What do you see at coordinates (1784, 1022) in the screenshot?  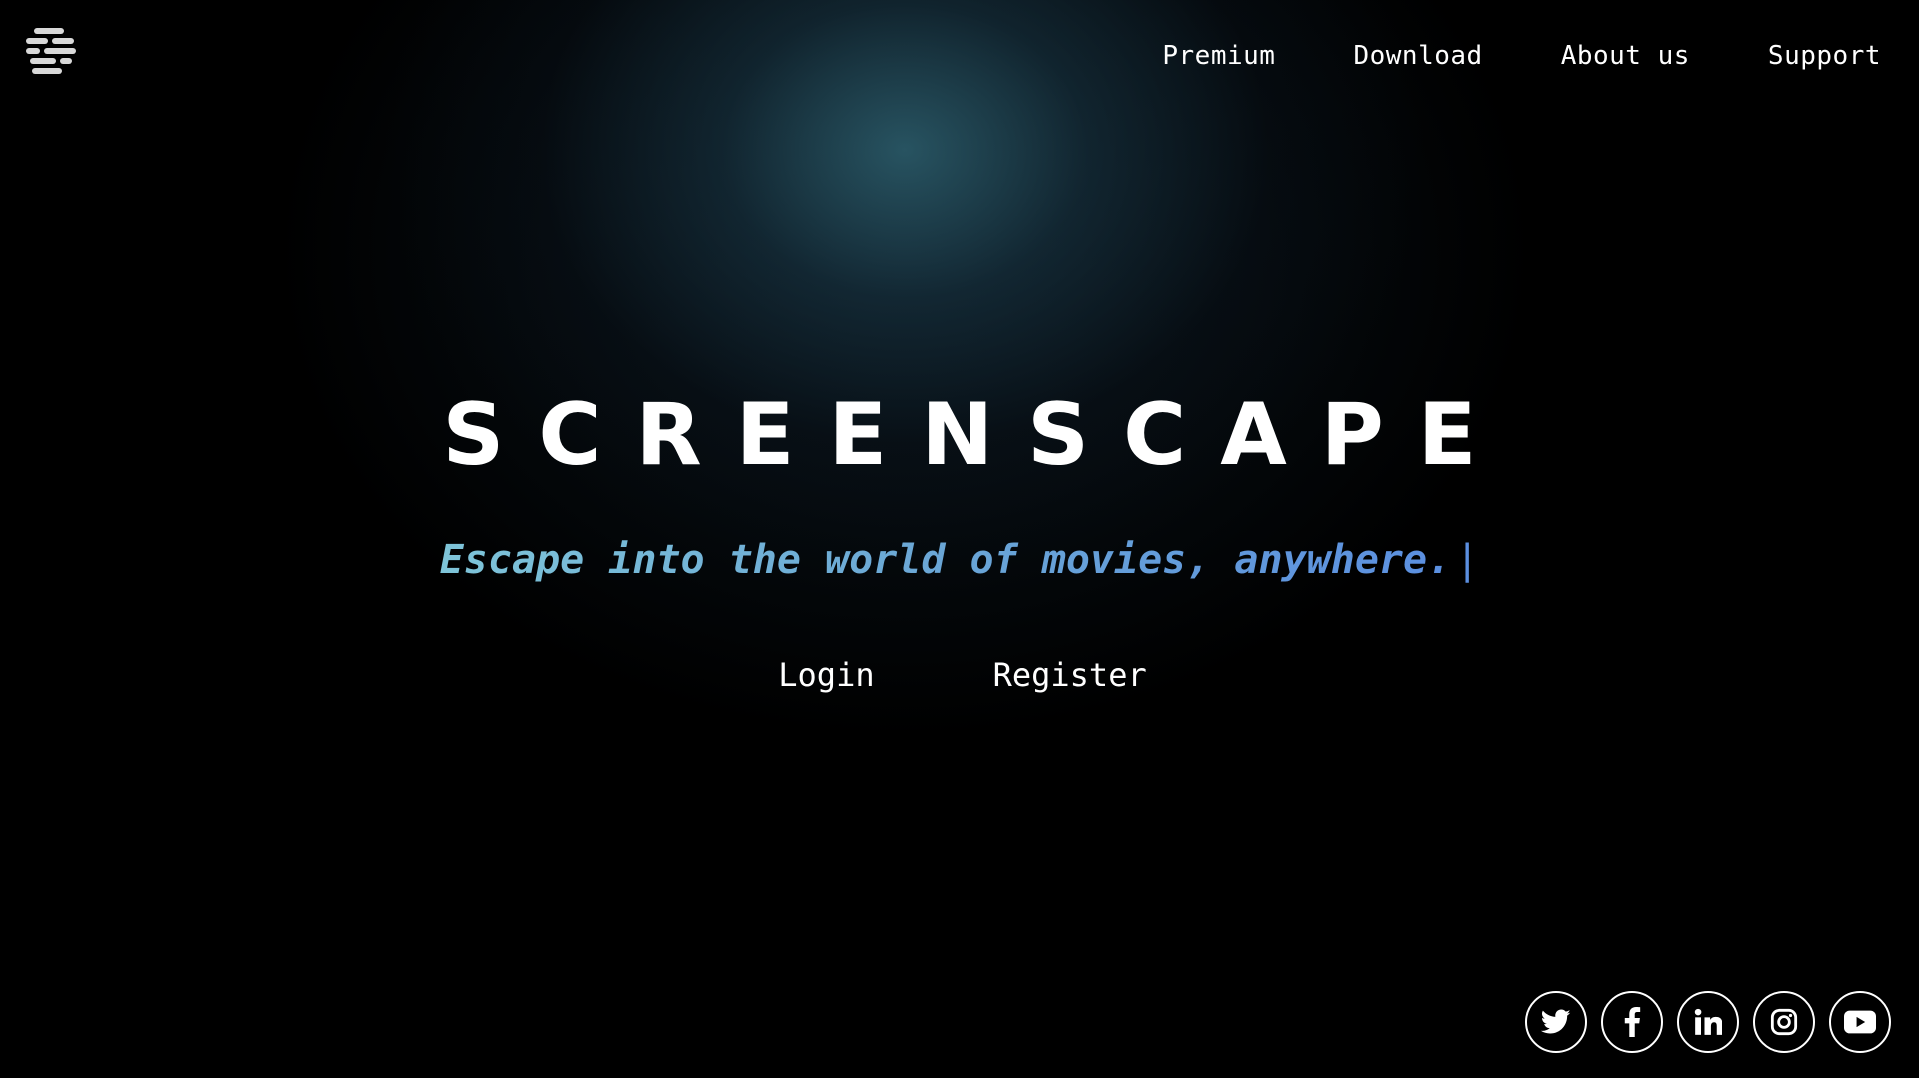 I see `instagram-icon` at bounding box center [1784, 1022].